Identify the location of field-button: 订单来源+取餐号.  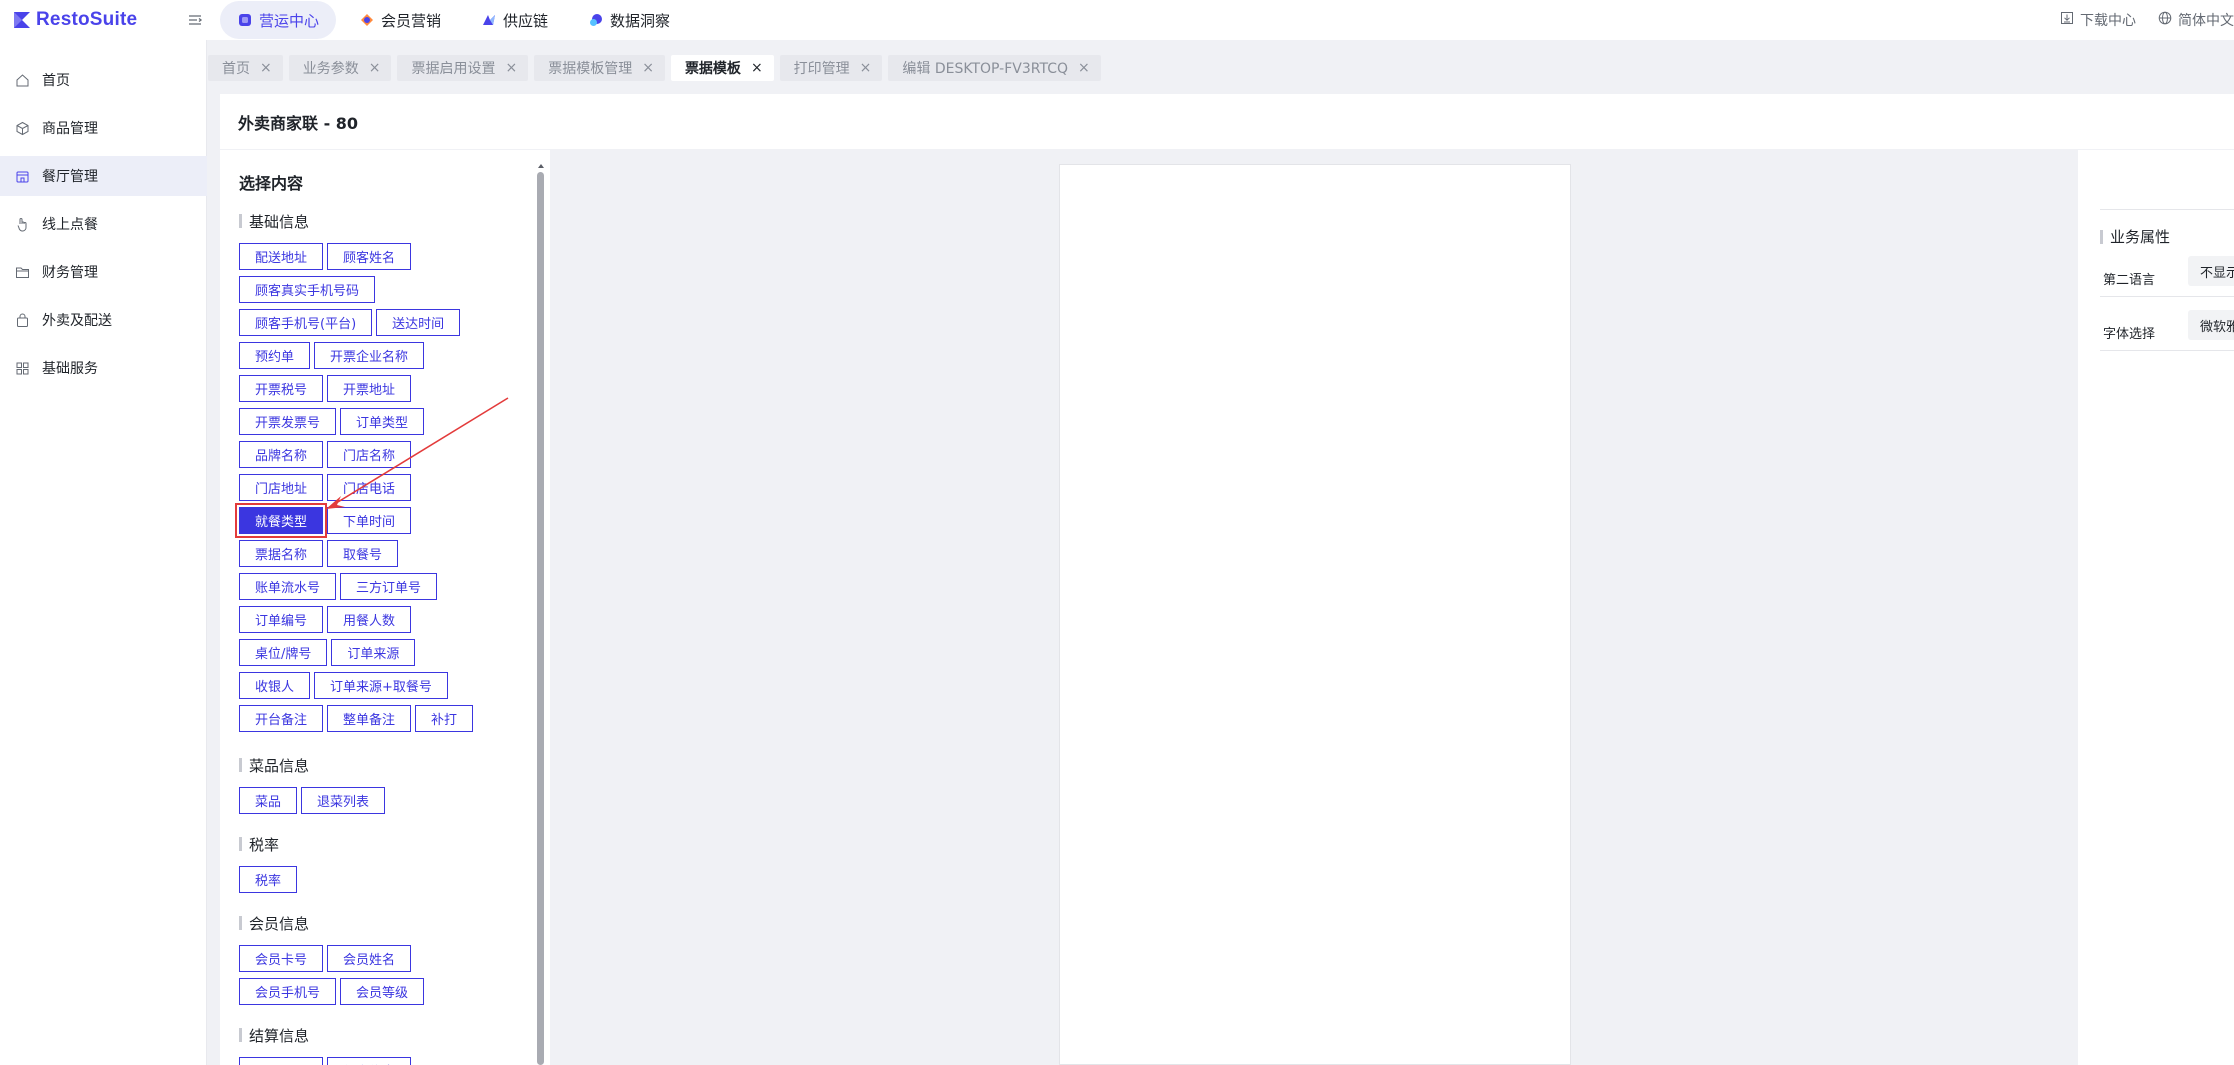
(381, 685).